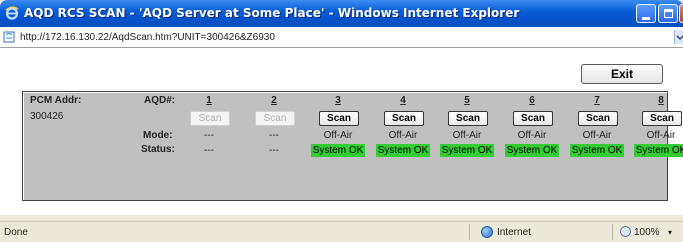  I want to click on aqd-number: 5, so click(467, 100).